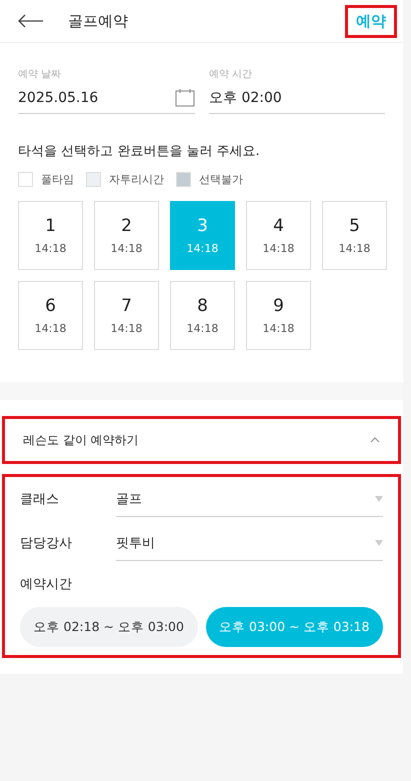  What do you see at coordinates (58, 98) in the screenshot?
I see `field-value: 2025.05.16` at bounding box center [58, 98].